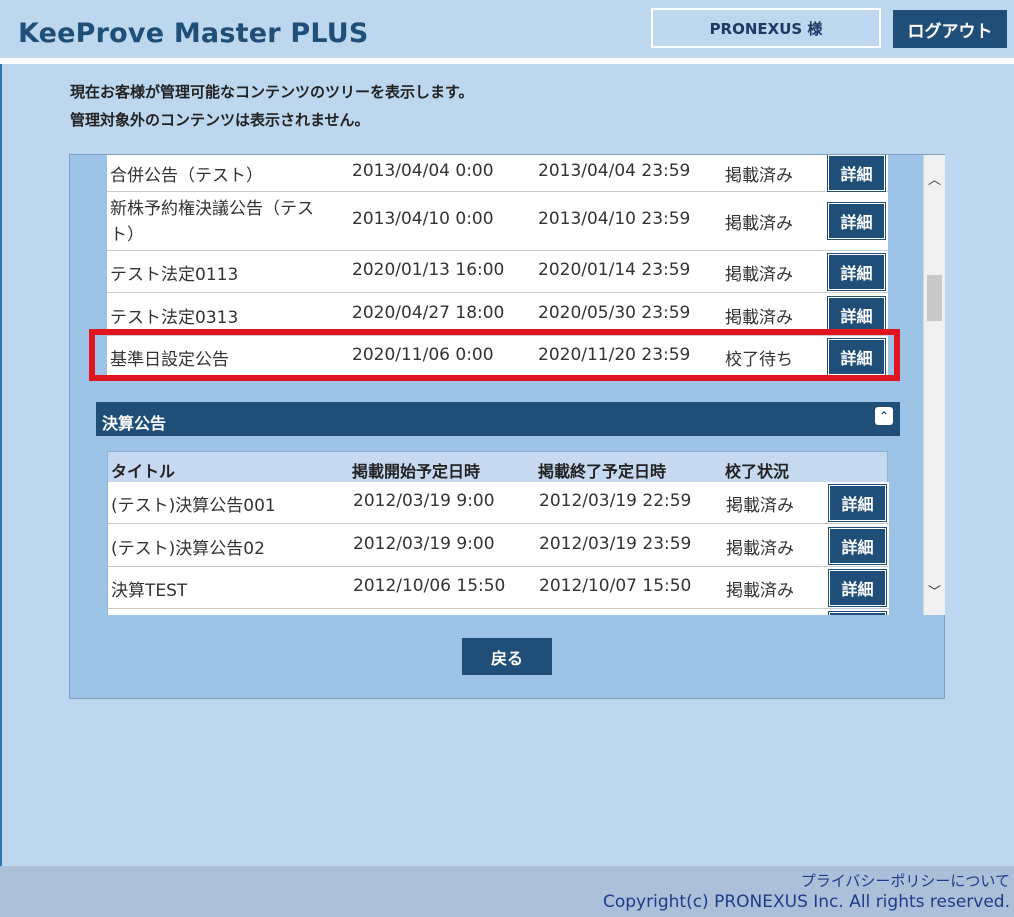  What do you see at coordinates (950, 29) in the screenshot?
I see `logout-button: ログアウト` at bounding box center [950, 29].